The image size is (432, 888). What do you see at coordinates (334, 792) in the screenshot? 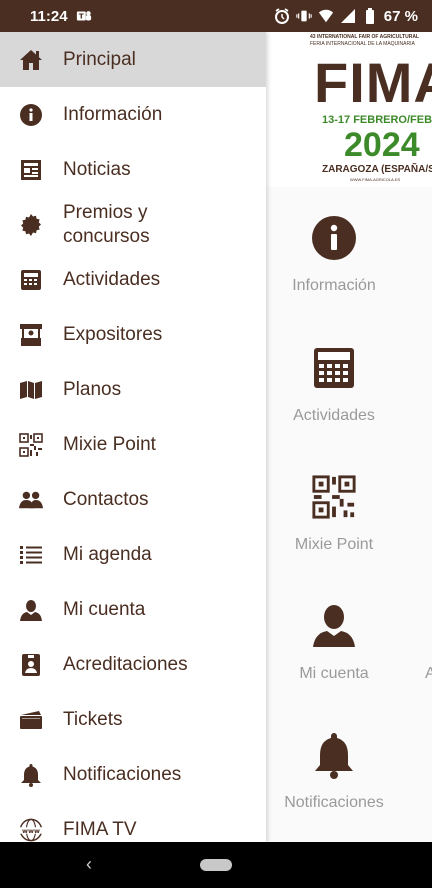
I see `tile-notificaciones: Notificaciones` at bounding box center [334, 792].